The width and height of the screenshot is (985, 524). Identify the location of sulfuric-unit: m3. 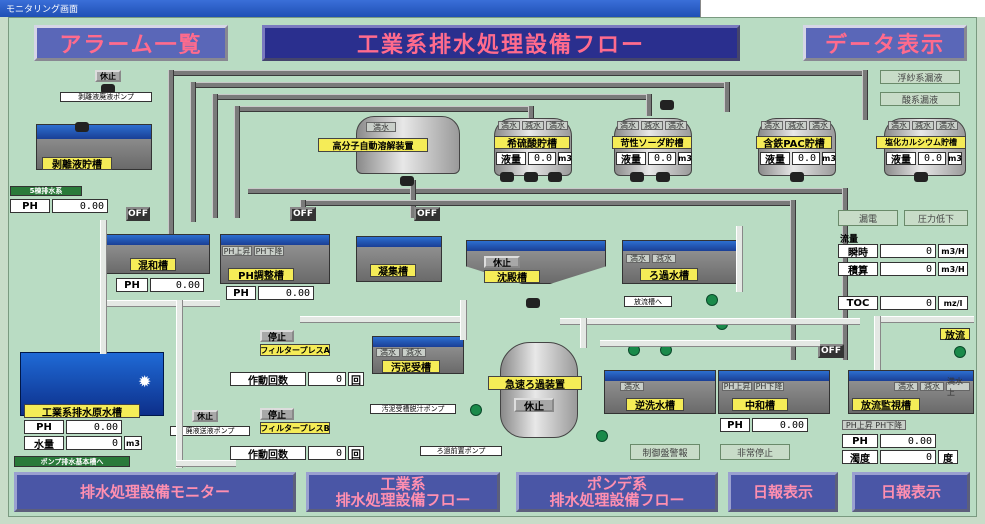
(565, 158).